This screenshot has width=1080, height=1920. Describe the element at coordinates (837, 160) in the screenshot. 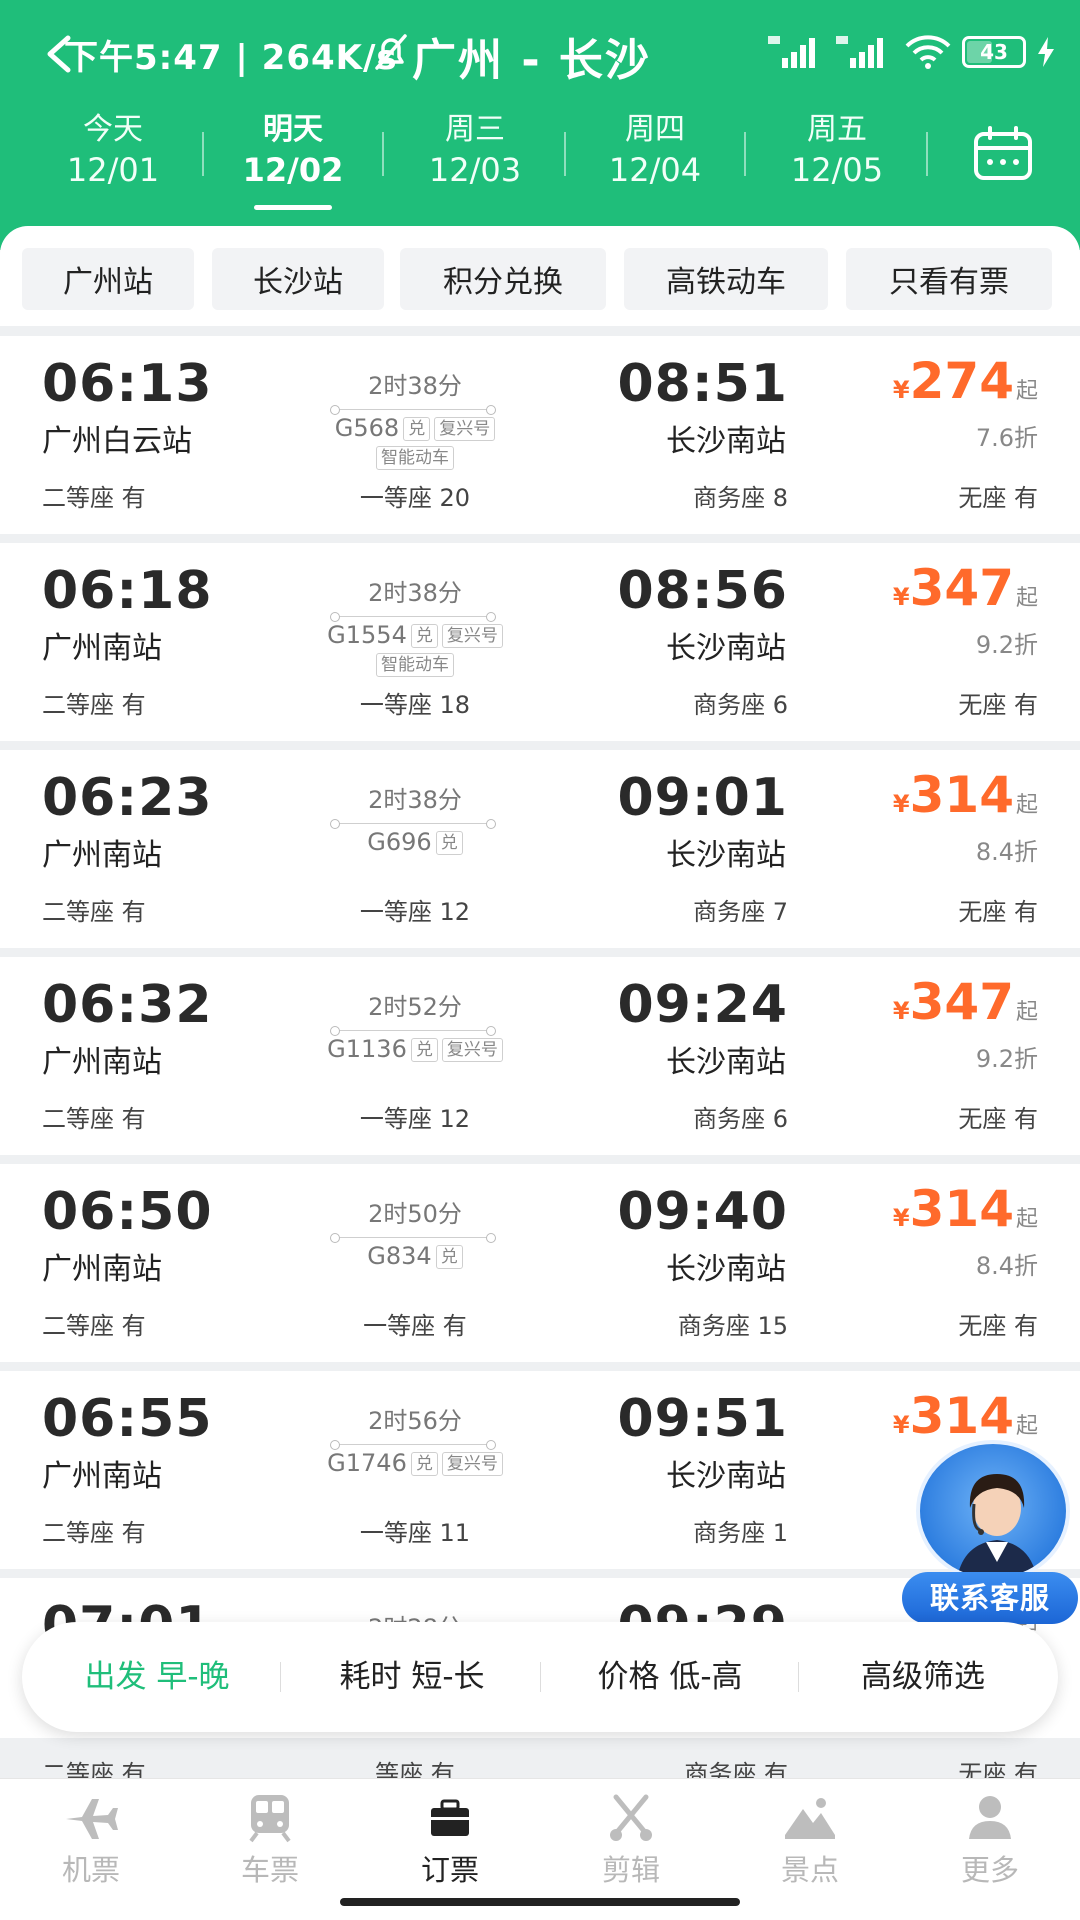

I see `date-tab-fri: 周五 12/05` at that location.